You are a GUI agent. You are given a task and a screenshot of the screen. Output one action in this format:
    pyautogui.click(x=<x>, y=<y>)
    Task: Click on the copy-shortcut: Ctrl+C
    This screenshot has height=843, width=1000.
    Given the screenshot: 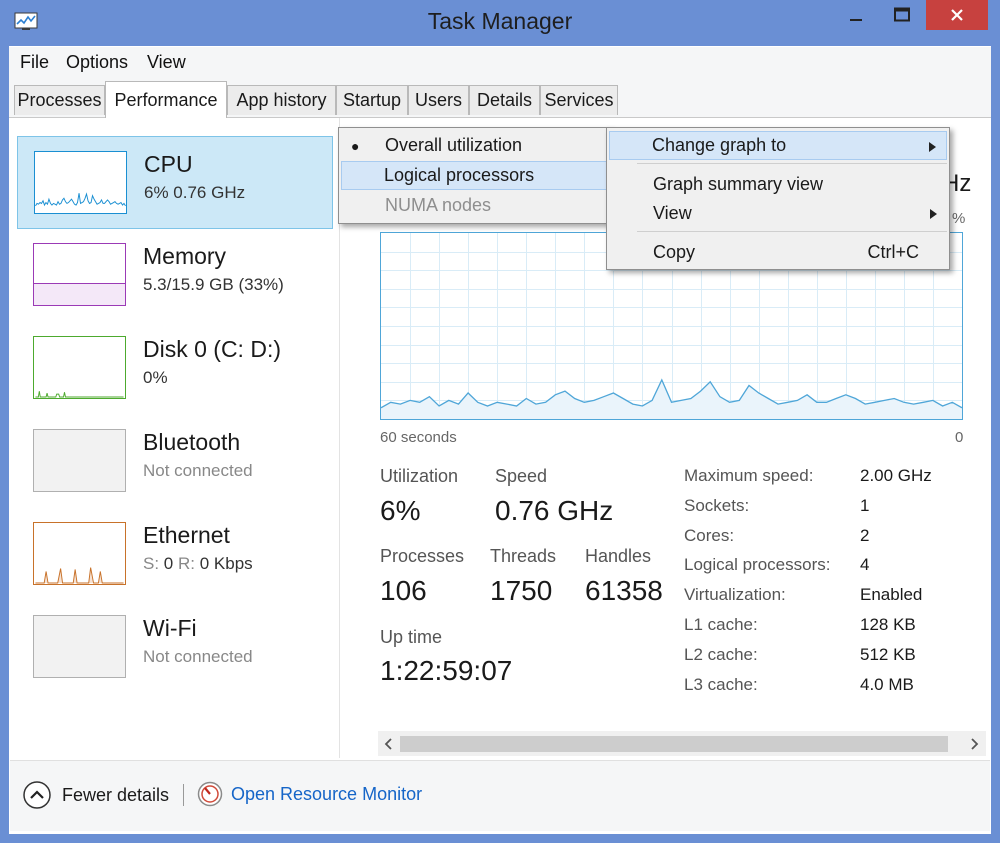 What is the action you would take?
    pyautogui.click(x=893, y=252)
    